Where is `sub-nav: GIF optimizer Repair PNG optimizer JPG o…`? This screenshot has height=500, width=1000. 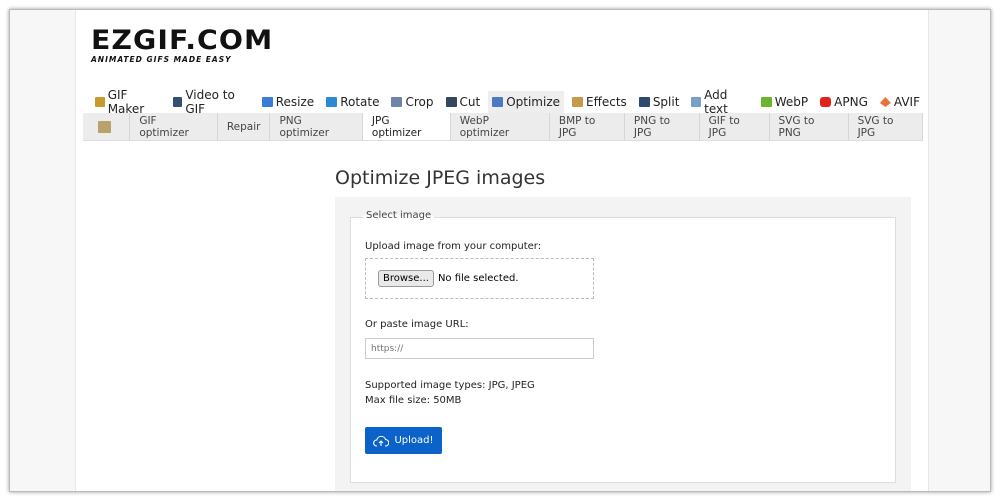
sub-nav: GIF optimizer Repair PNG optimizer JPG o… is located at coordinates (503, 127).